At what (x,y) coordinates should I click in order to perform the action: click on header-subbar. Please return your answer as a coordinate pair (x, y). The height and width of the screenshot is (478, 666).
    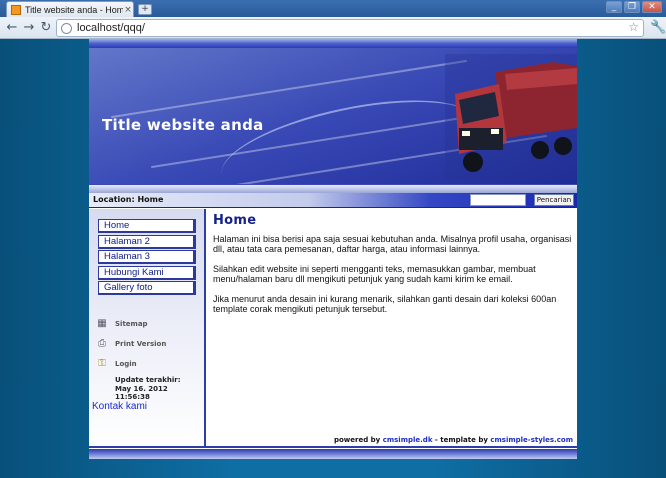
    Looking at the image, I should click on (333, 188).